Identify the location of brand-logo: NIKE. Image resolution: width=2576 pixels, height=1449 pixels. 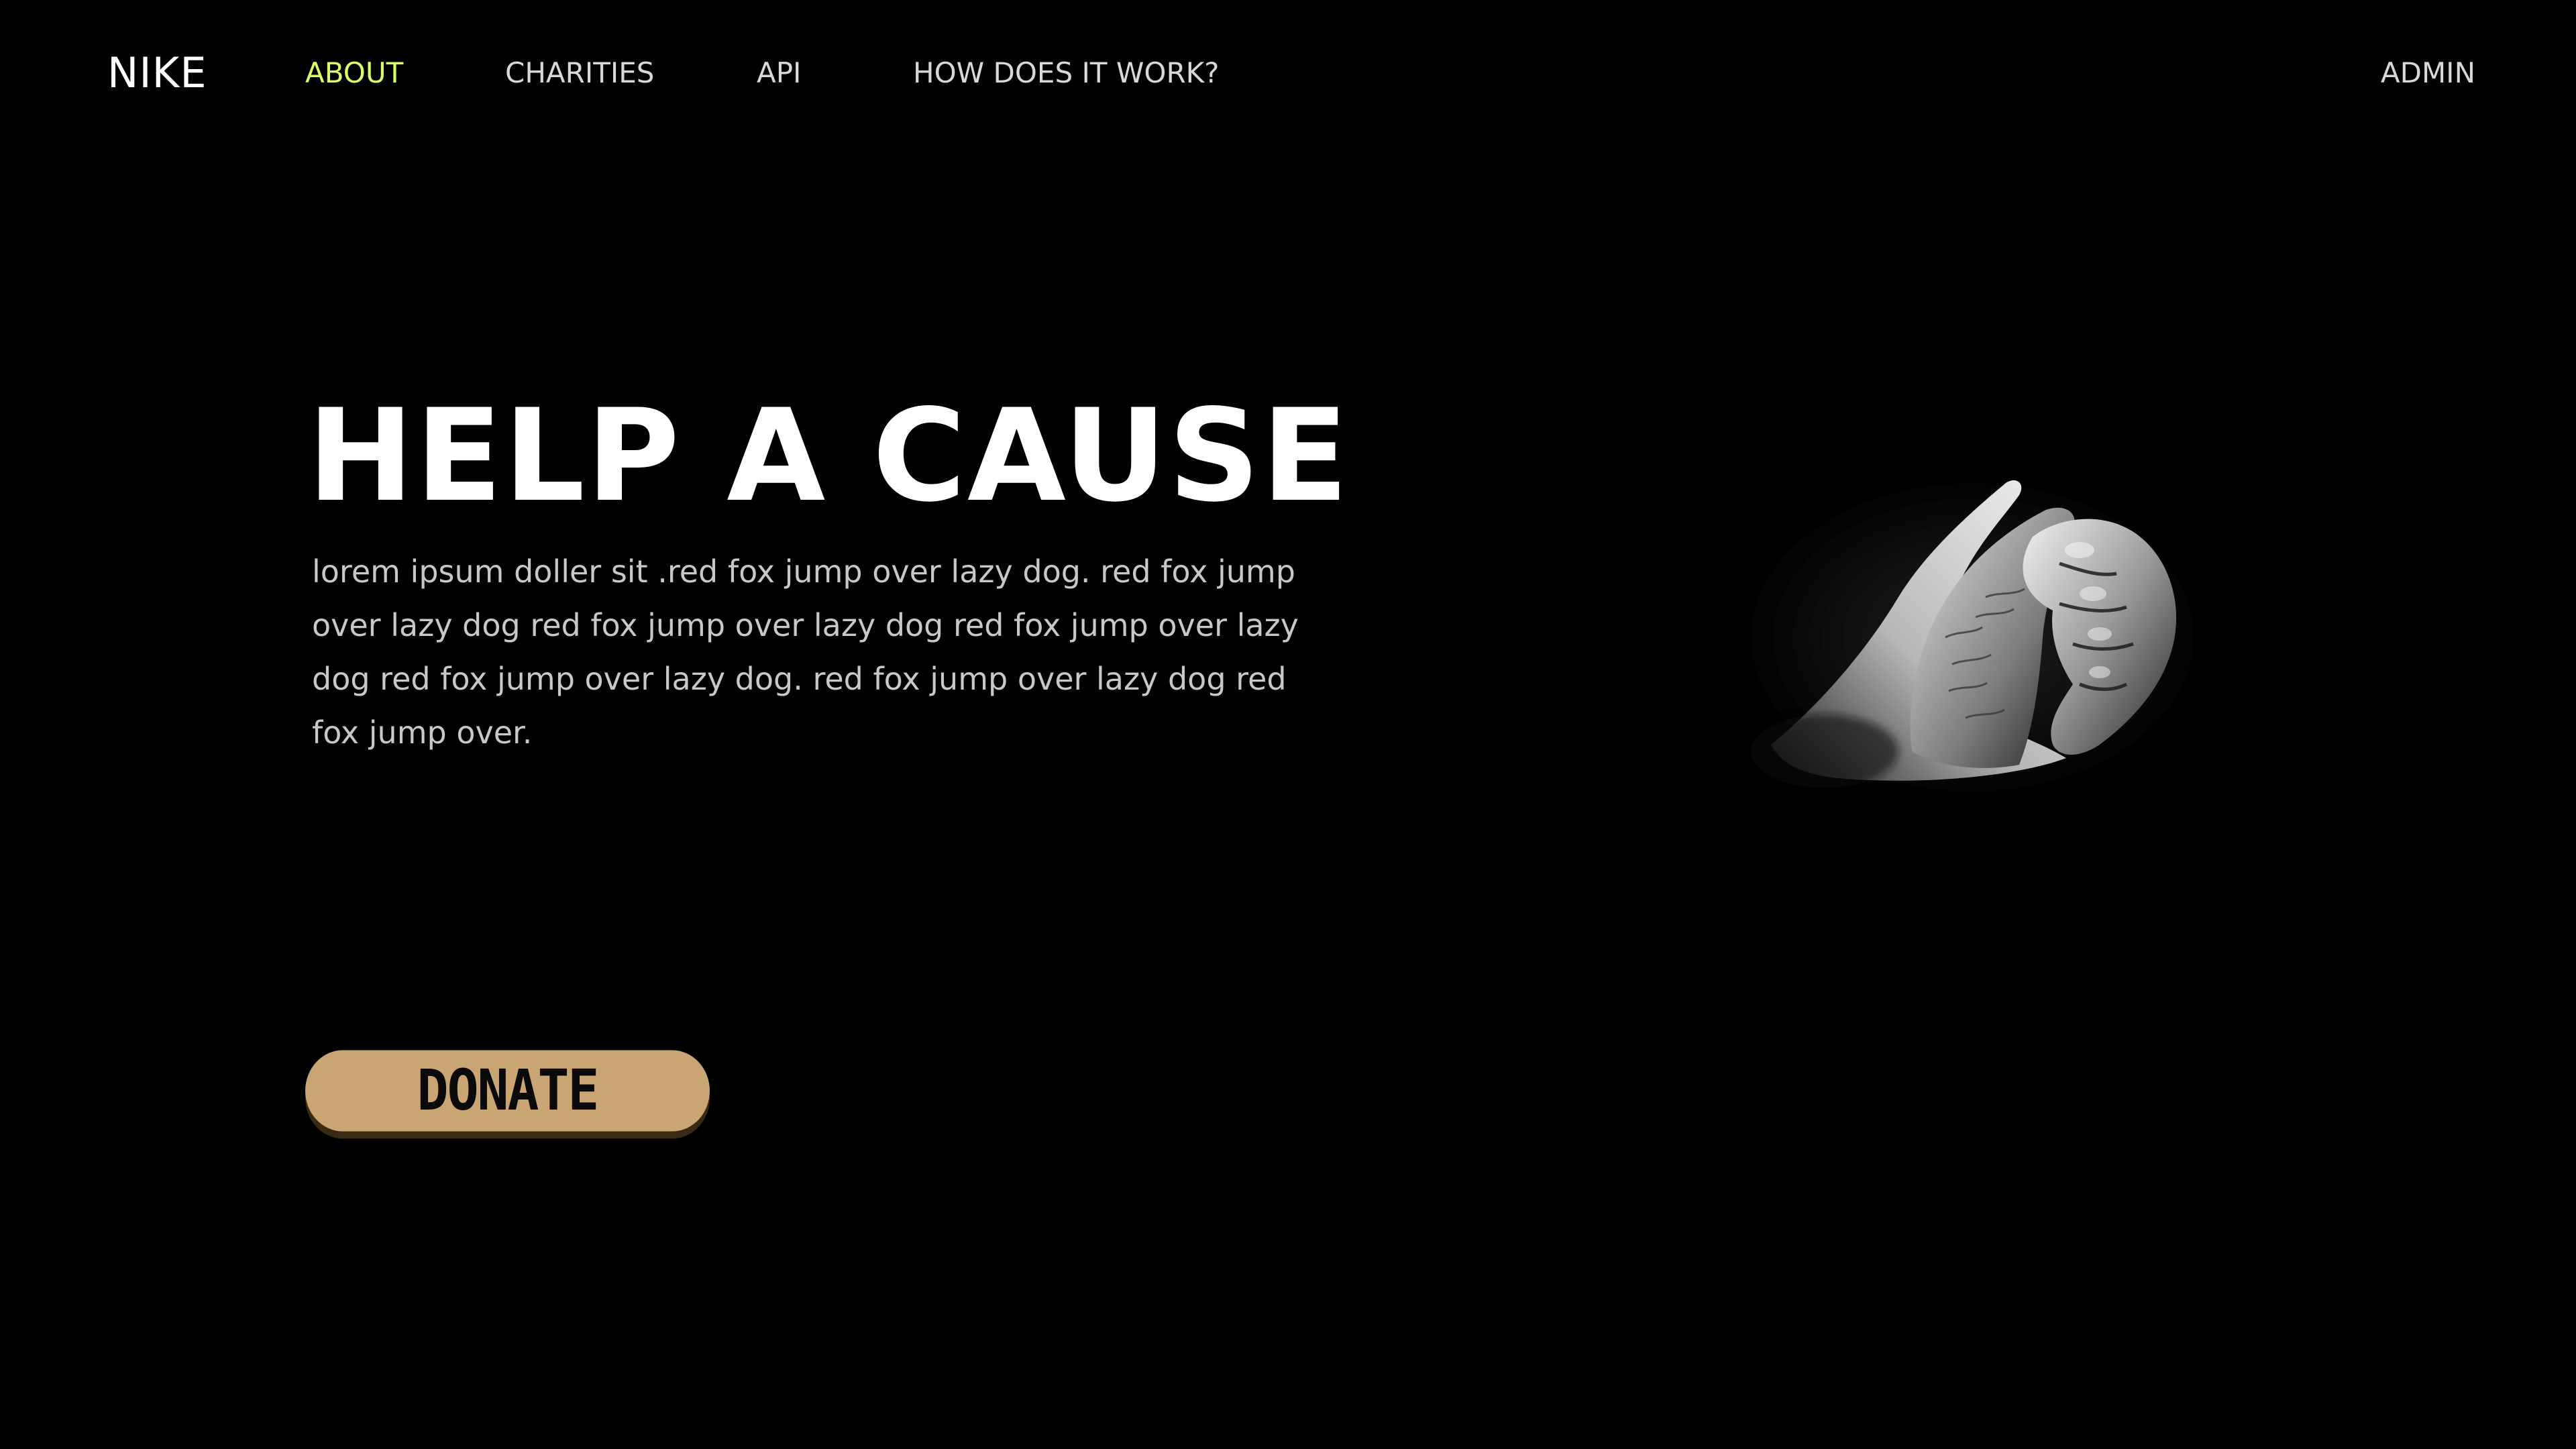
(157, 72).